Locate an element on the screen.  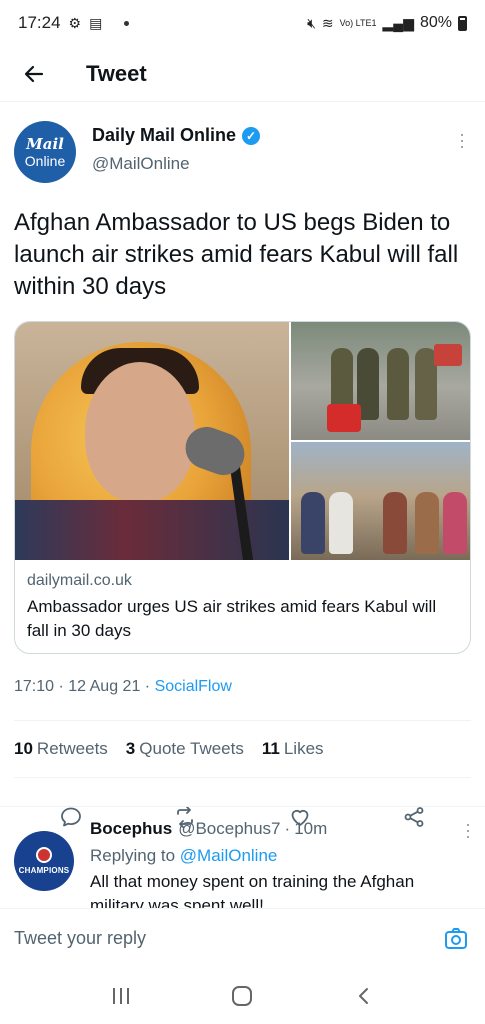
quotes-stat: 3 Quote Tweets is located at coordinates (185, 749).